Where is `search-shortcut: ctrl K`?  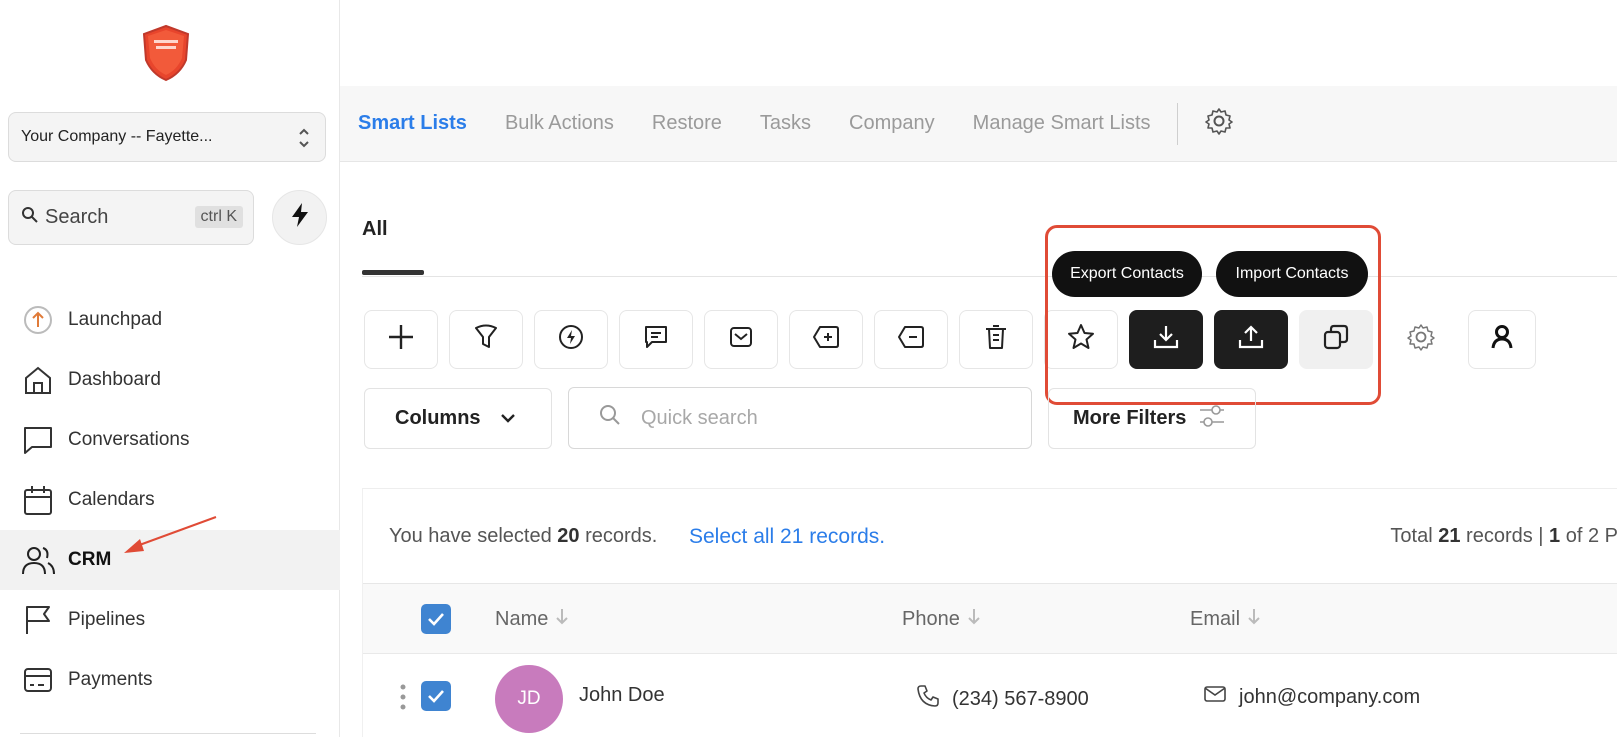
search-shortcut: ctrl K is located at coordinates (218, 217).